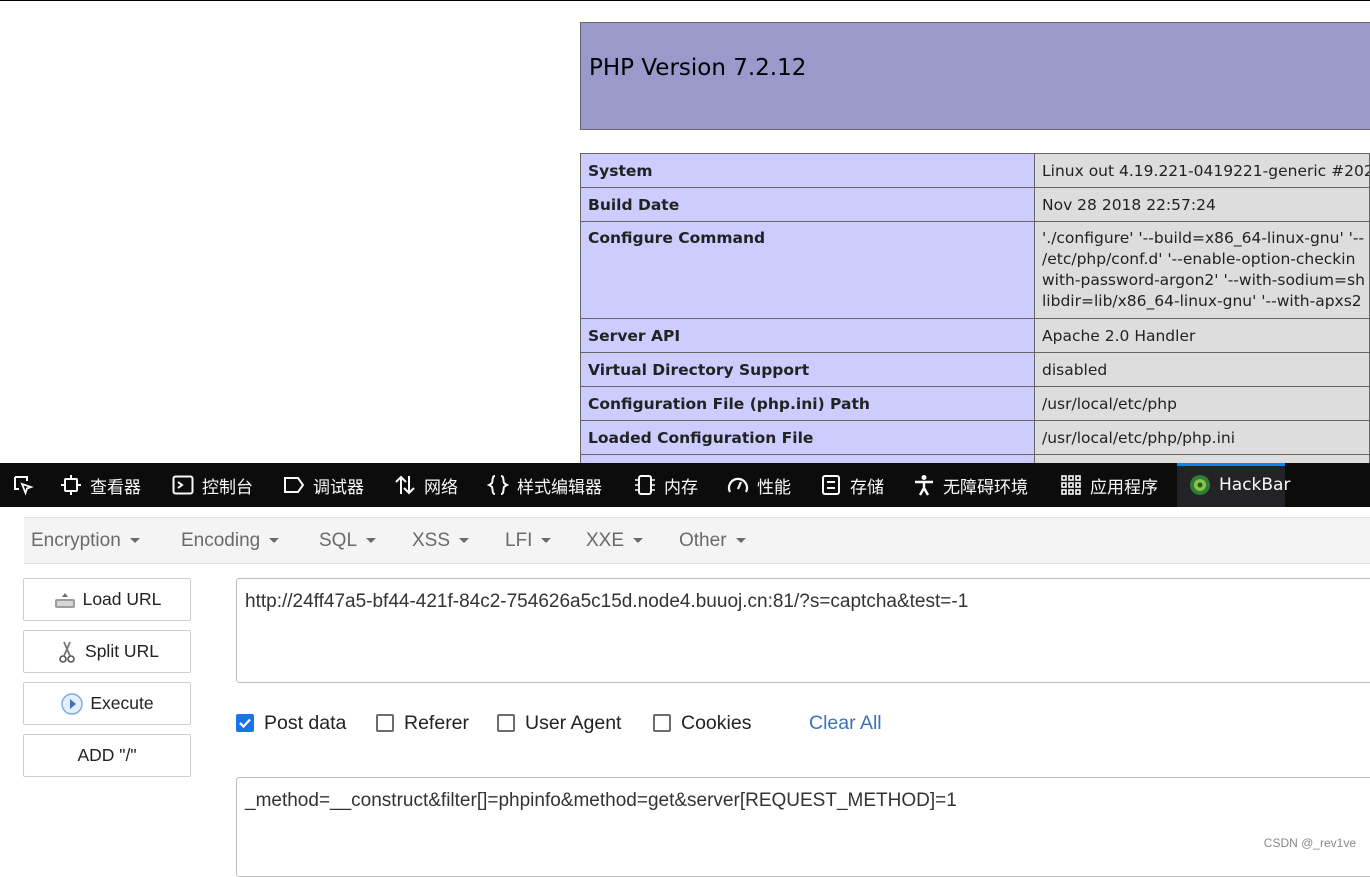 The image size is (1370, 877). I want to click on user-agent-checkbox: User Agent, so click(559, 723).